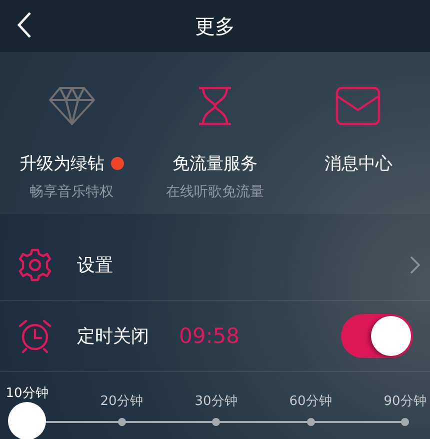 The height and width of the screenshot is (439, 430). Describe the element at coordinates (113, 336) in the screenshot. I see `timer-label: 定时关闭` at that location.